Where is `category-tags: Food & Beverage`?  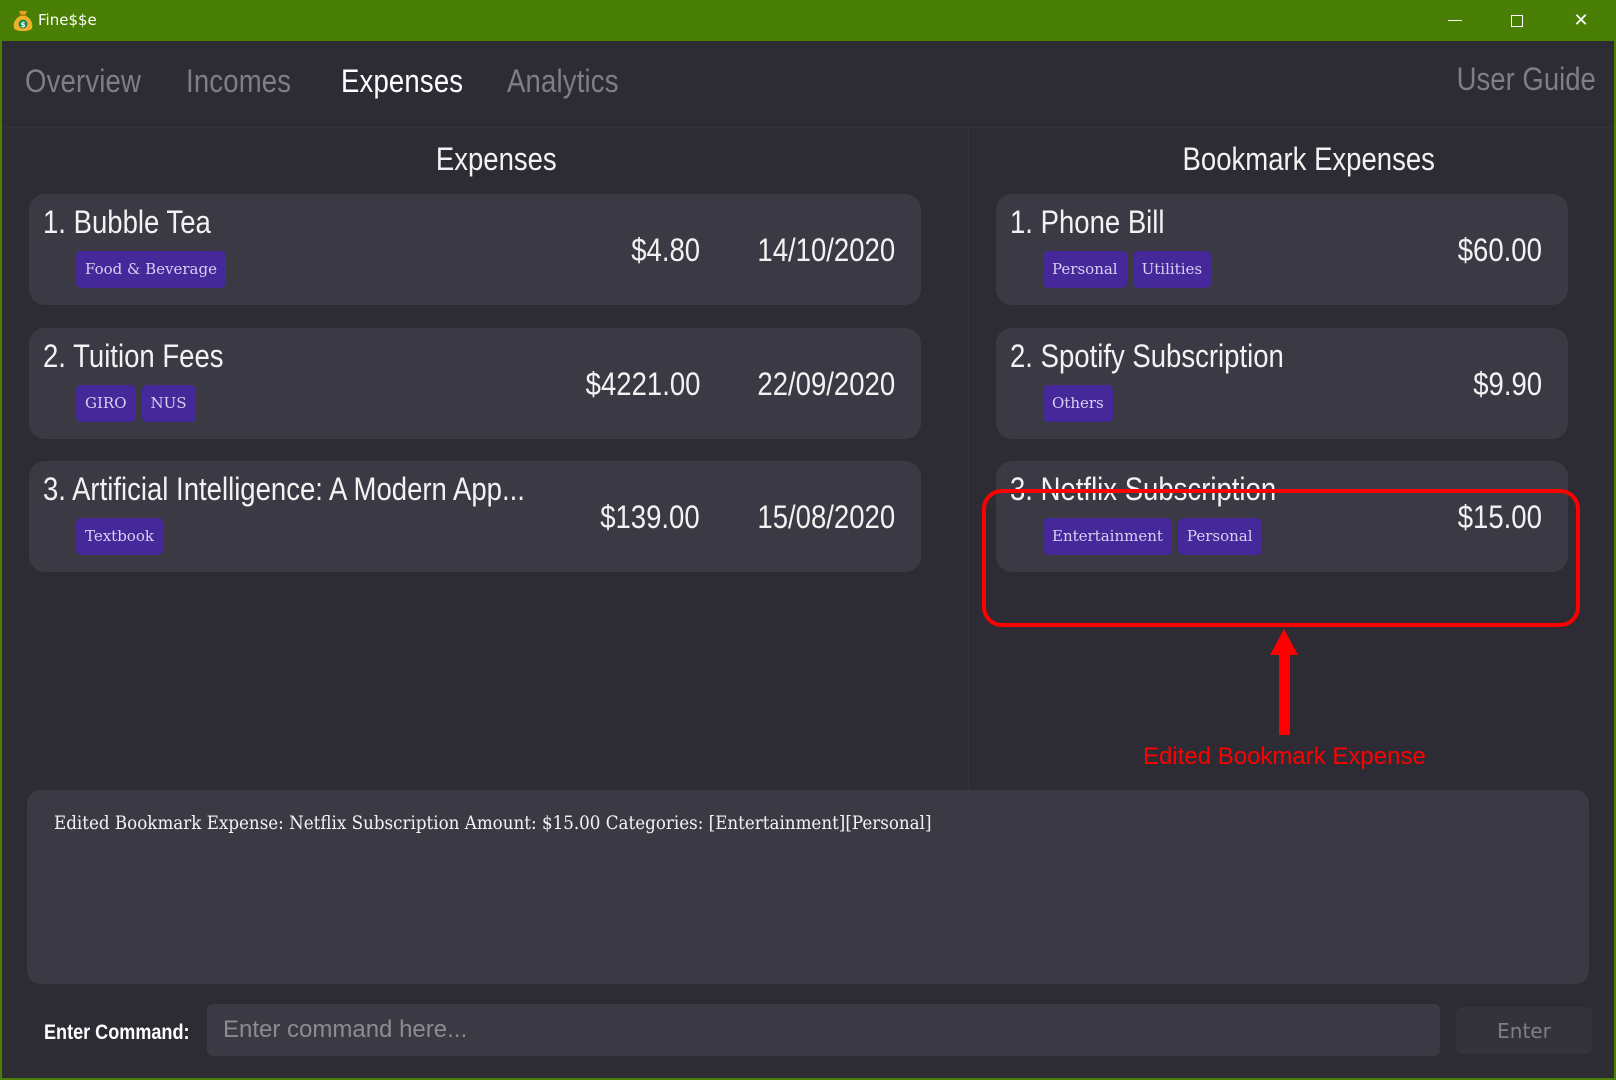 category-tags: Food & Beverage is located at coordinates (151, 269).